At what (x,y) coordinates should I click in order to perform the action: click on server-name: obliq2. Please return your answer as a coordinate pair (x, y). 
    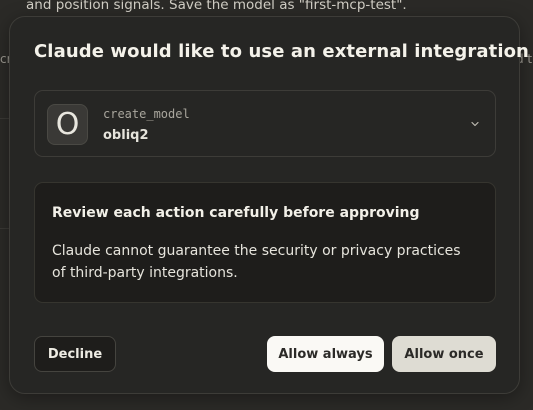
    Looking at the image, I should click on (126, 135).